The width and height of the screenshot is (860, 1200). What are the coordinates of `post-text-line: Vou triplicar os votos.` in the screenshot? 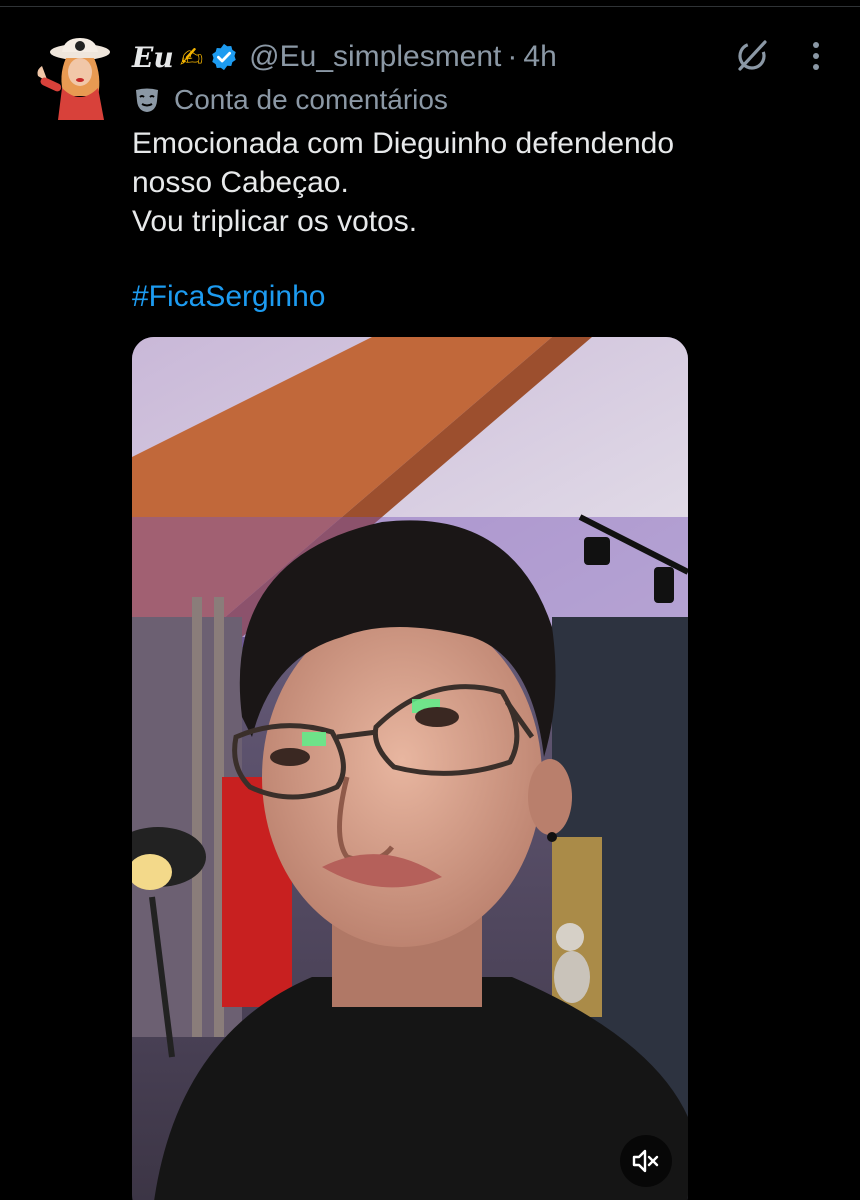 It's located at (275, 221).